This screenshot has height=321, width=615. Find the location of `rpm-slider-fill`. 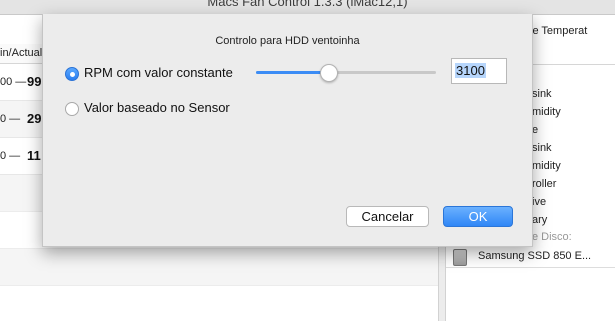

rpm-slider-fill is located at coordinates (292, 72).